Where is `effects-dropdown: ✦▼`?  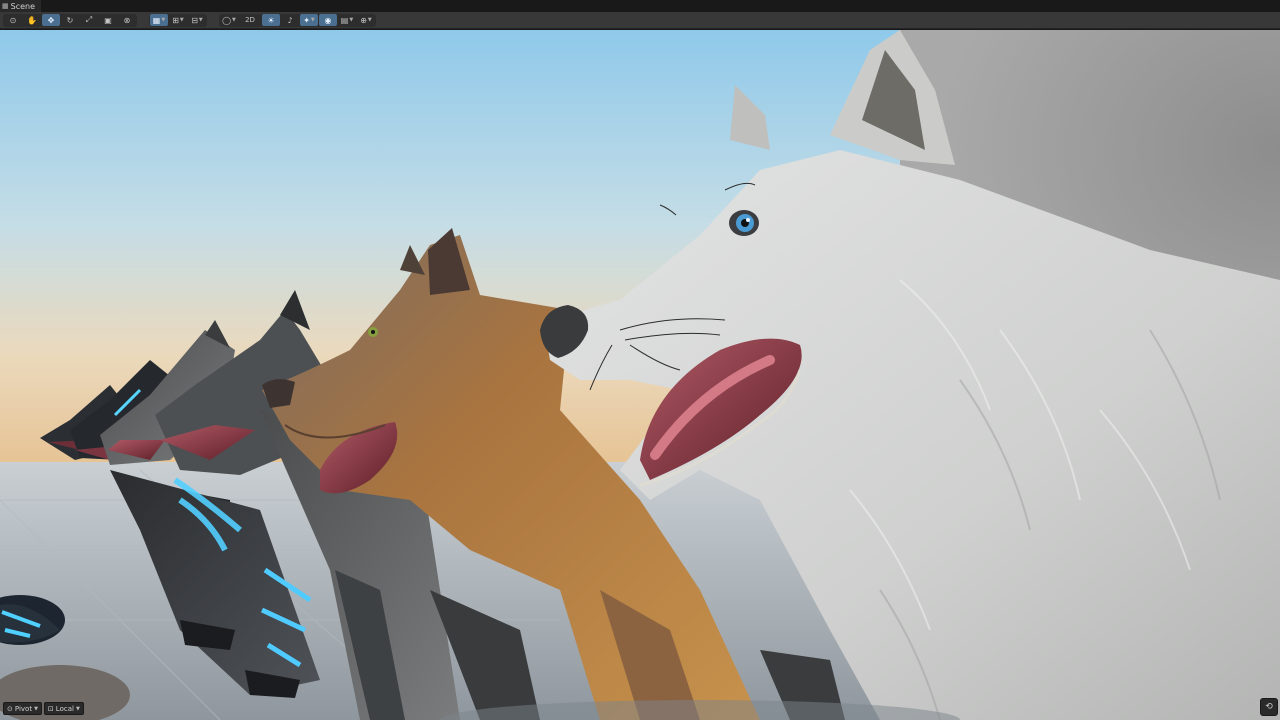
effects-dropdown: ✦▼ is located at coordinates (309, 20).